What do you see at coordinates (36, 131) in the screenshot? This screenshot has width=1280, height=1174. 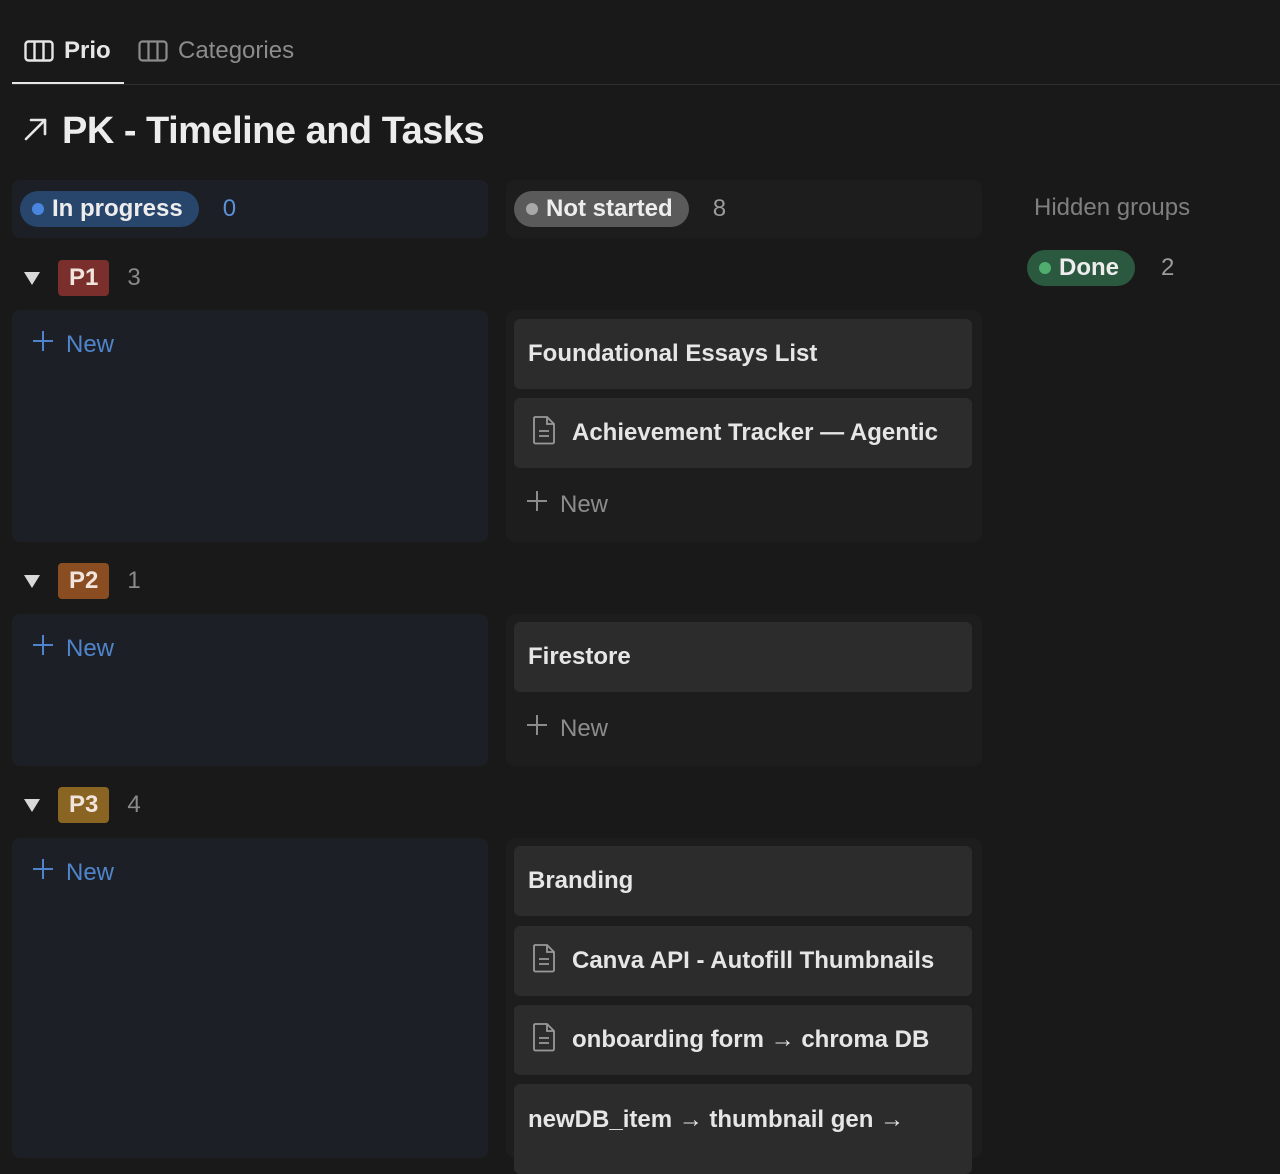 I see `arrow-up-right-icon` at bounding box center [36, 131].